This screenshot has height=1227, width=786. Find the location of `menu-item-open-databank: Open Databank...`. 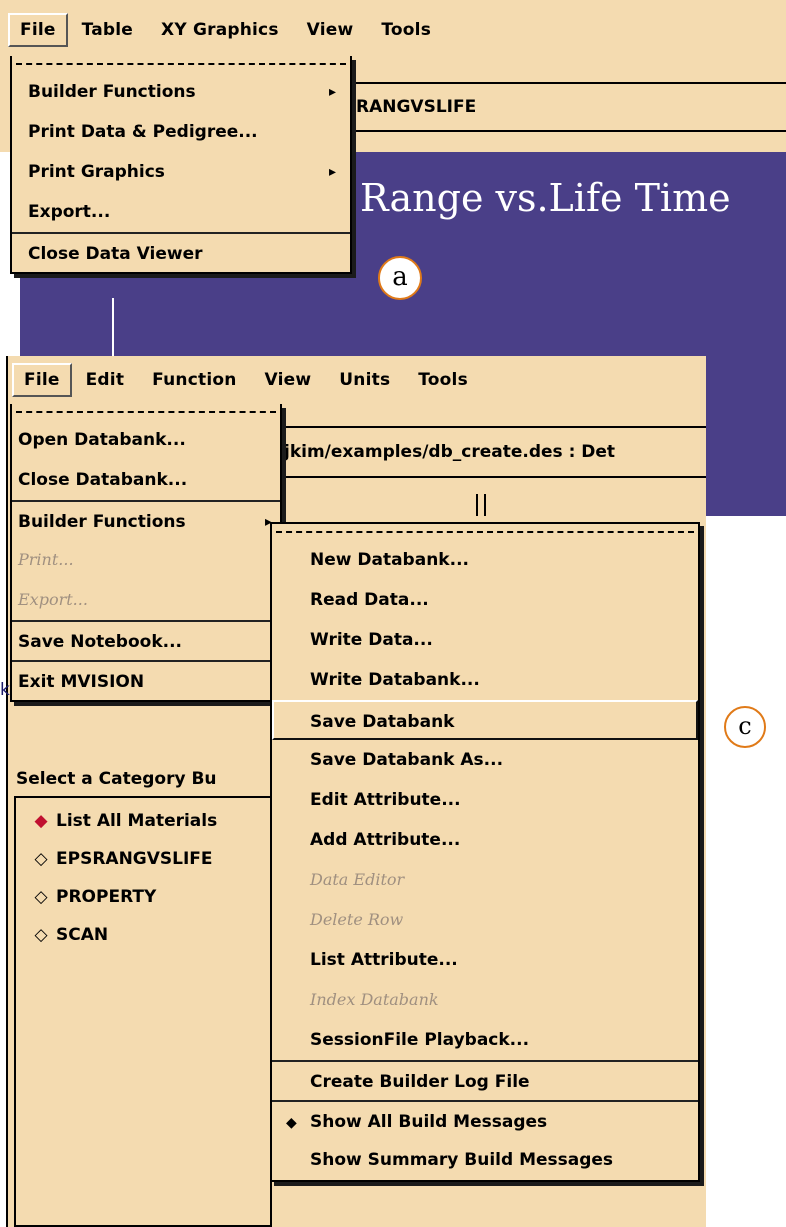

menu-item-open-databank: Open Databank... is located at coordinates (146, 440).